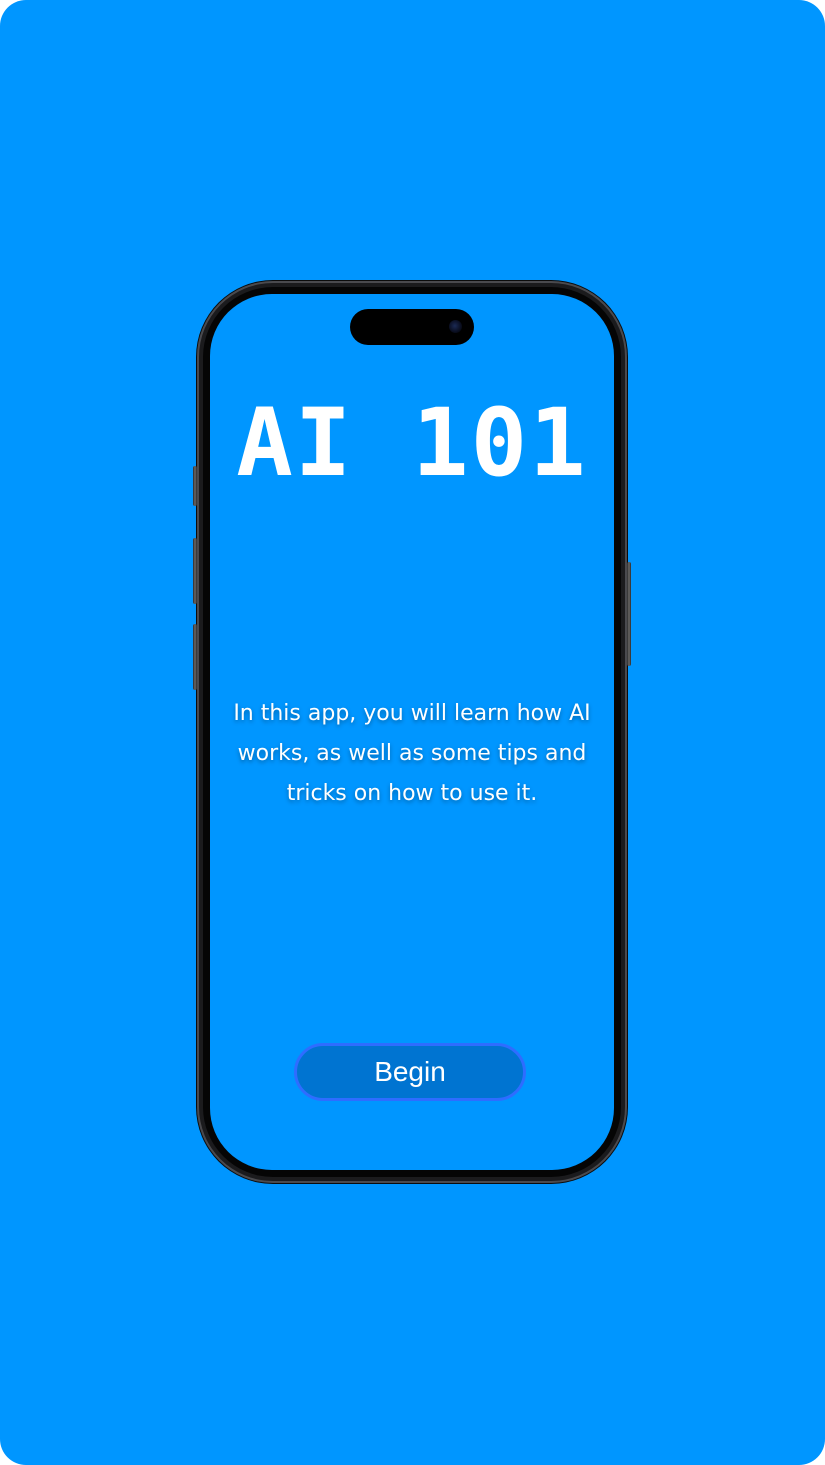  I want to click on volume-up-button, so click(195, 571).